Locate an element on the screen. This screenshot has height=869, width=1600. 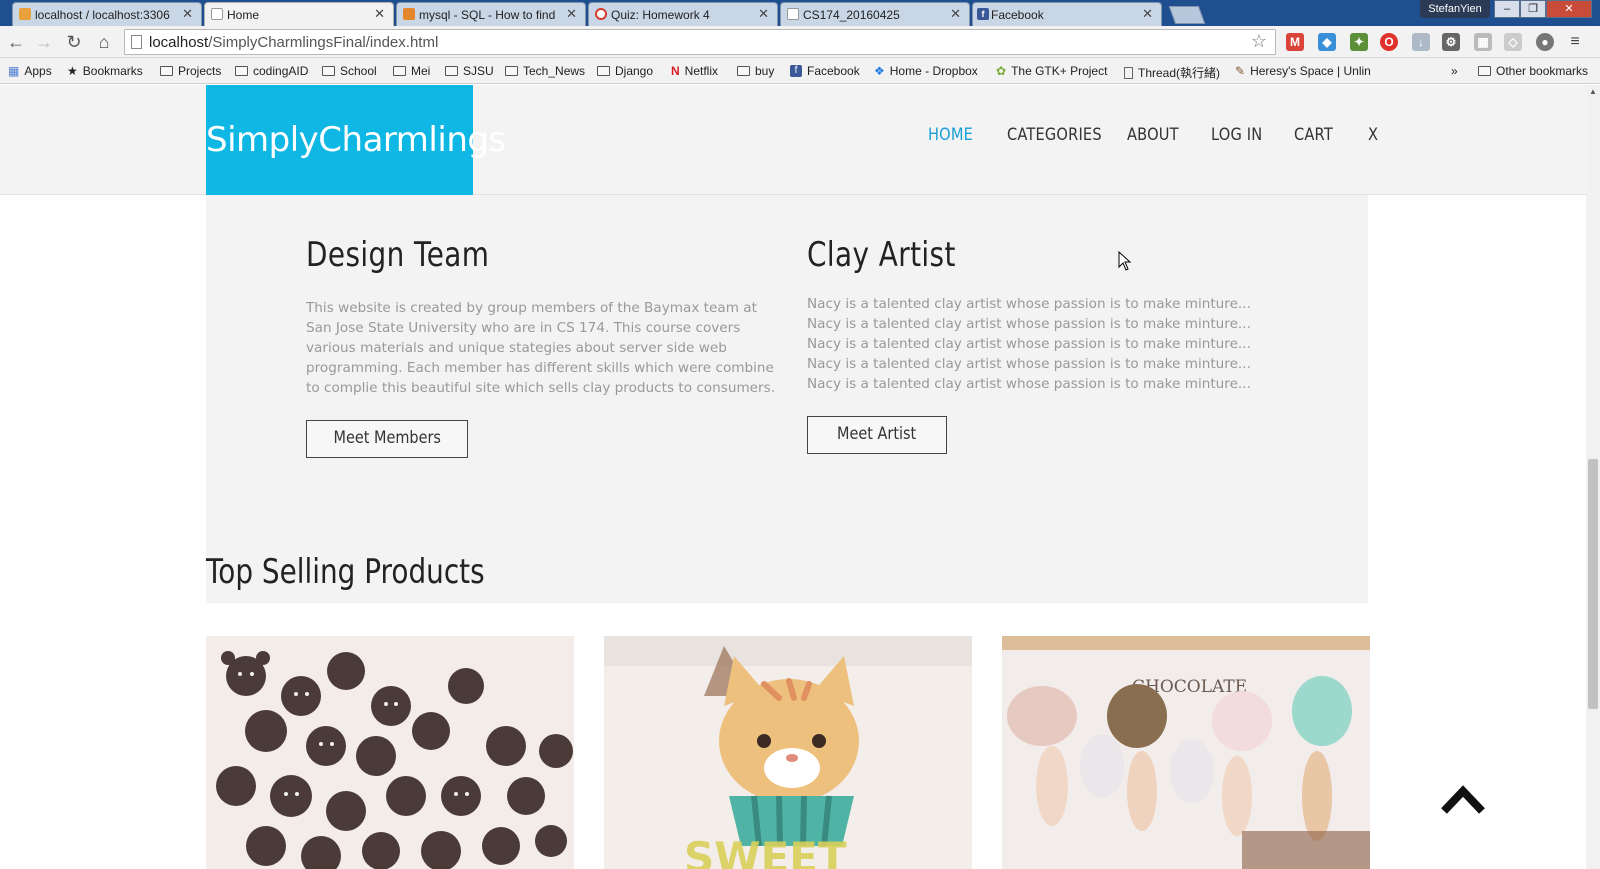
bookmark-heresy: ✎ Heresy's Space | Unlin is located at coordinates (1303, 71).